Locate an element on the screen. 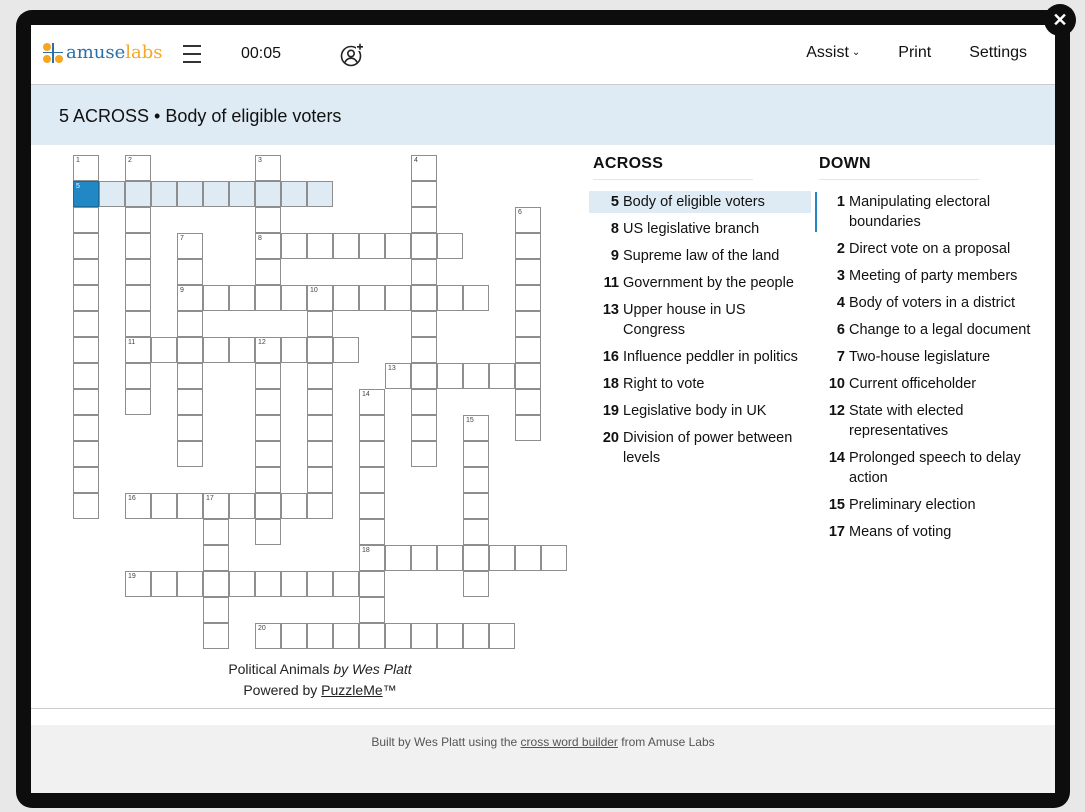 The width and height of the screenshot is (1085, 812). grid-cell: 14 is located at coordinates (372, 402).